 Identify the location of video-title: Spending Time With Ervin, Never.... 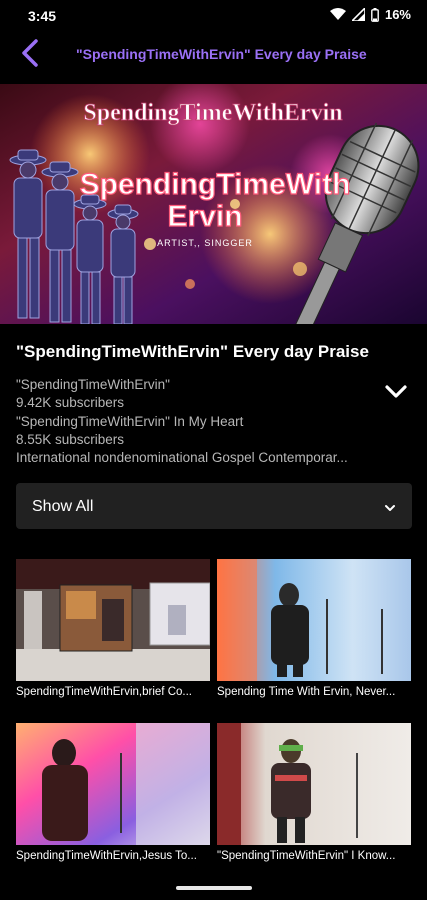
(306, 692).